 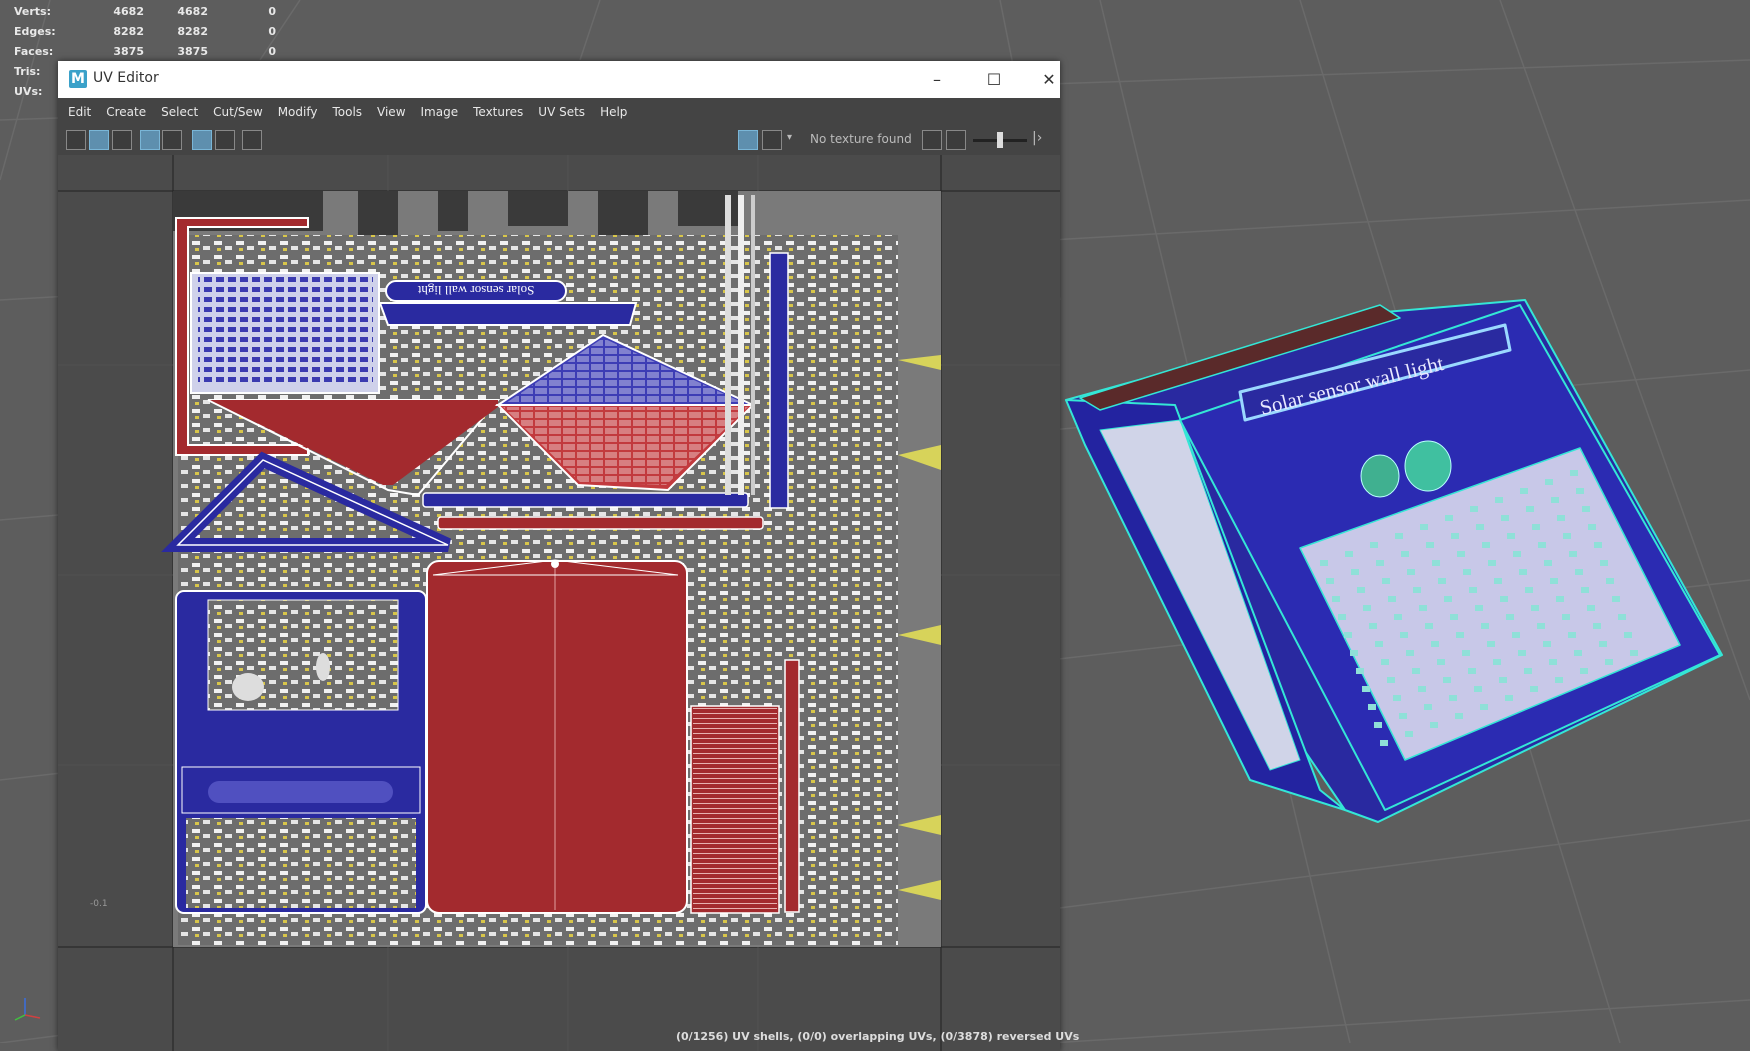 I want to click on hud-label: Edges:, so click(x=35, y=31).